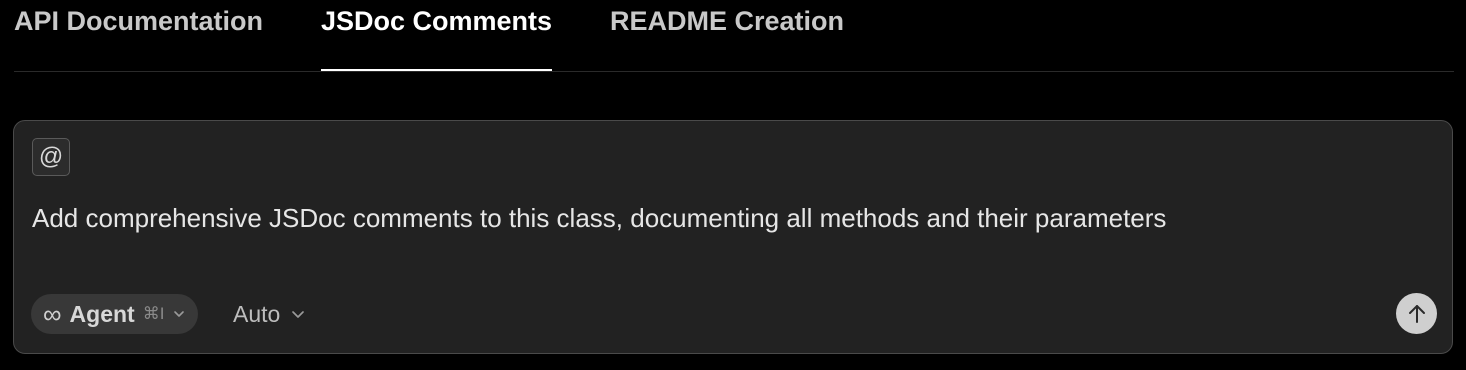  What do you see at coordinates (727, 38) in the screenshot?
I see `tab-readme-creation: README Creation` at bounding box center [727, 38].